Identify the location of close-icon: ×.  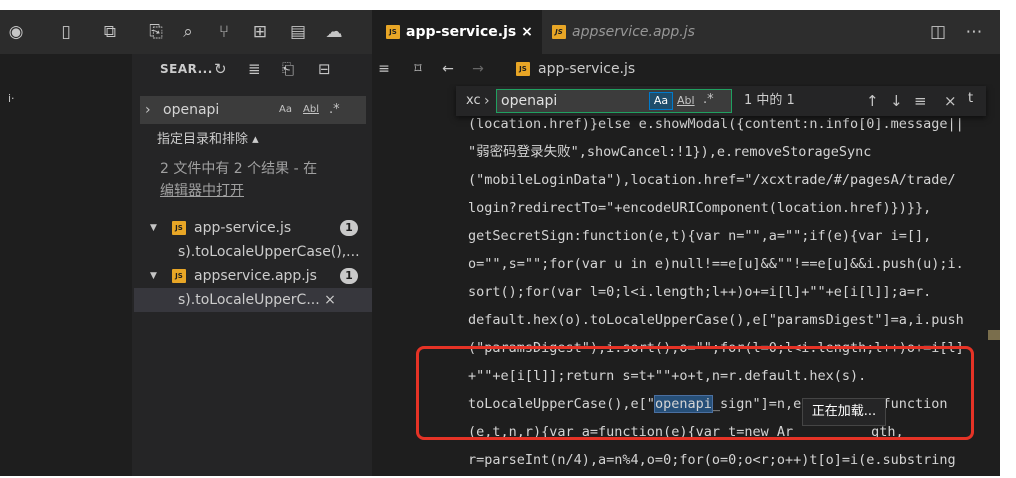
(950, 101).